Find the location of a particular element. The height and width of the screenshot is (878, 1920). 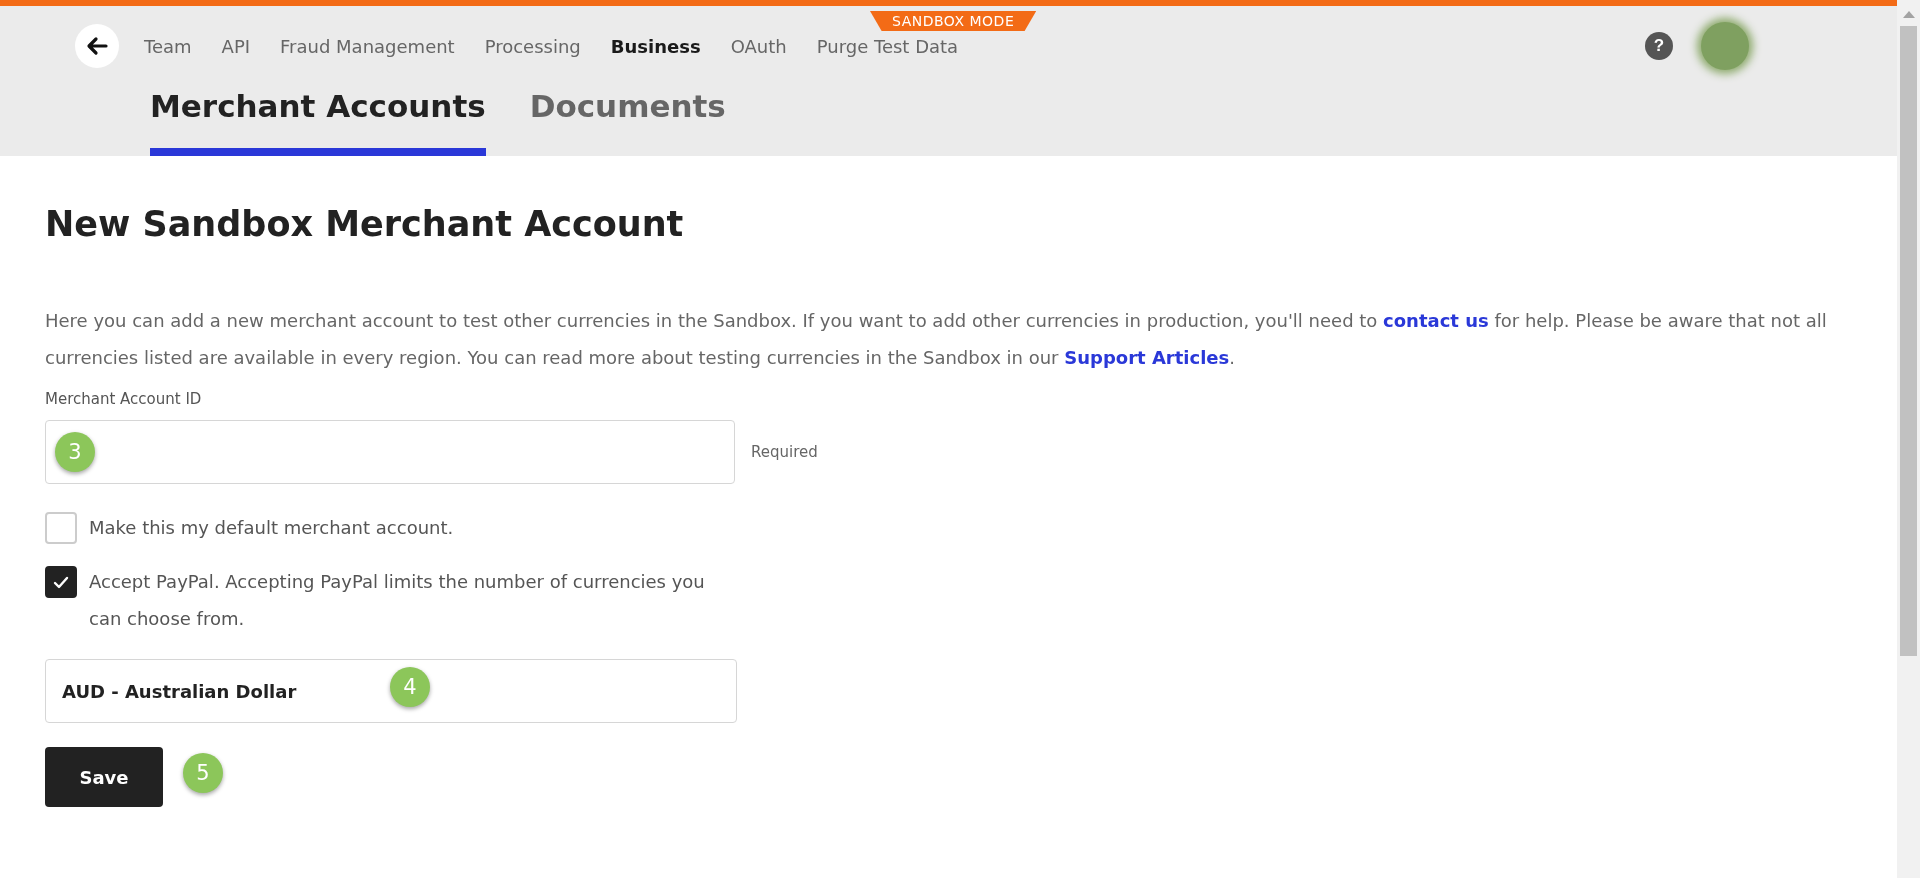

avatar is located at coordinates (1725, 46).